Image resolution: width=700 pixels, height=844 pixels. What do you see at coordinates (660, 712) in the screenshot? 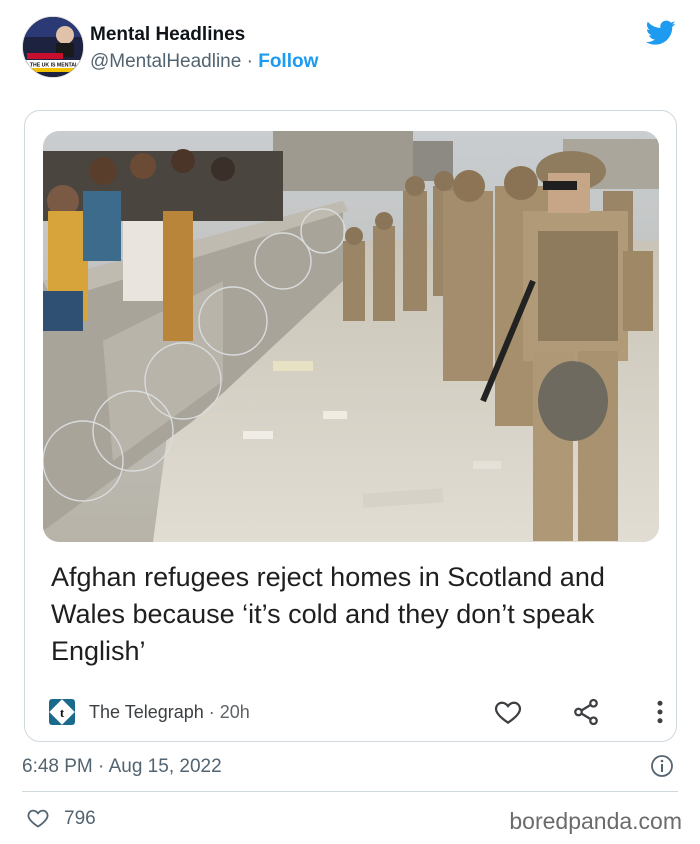
I see `more-vertical-icon` at bounding box center [660, 712].